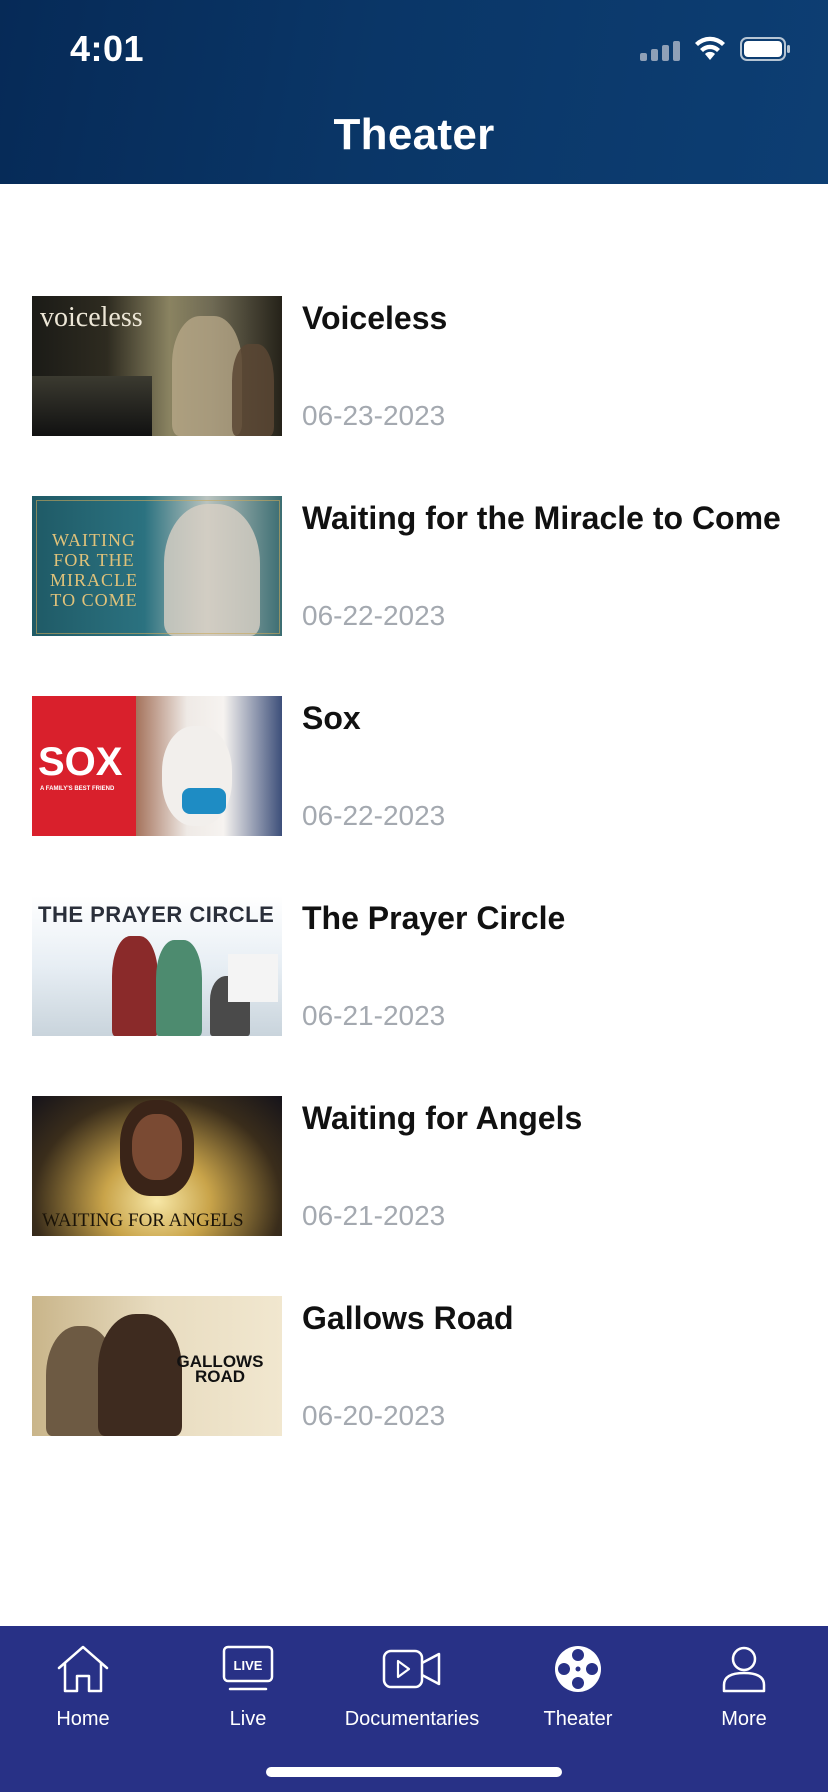 This screenshot has height=1792, width=828. Describe the element at coordinates (442, 1118) in the screenshot. I see `movie-title: Waiting for Angels` at that location.